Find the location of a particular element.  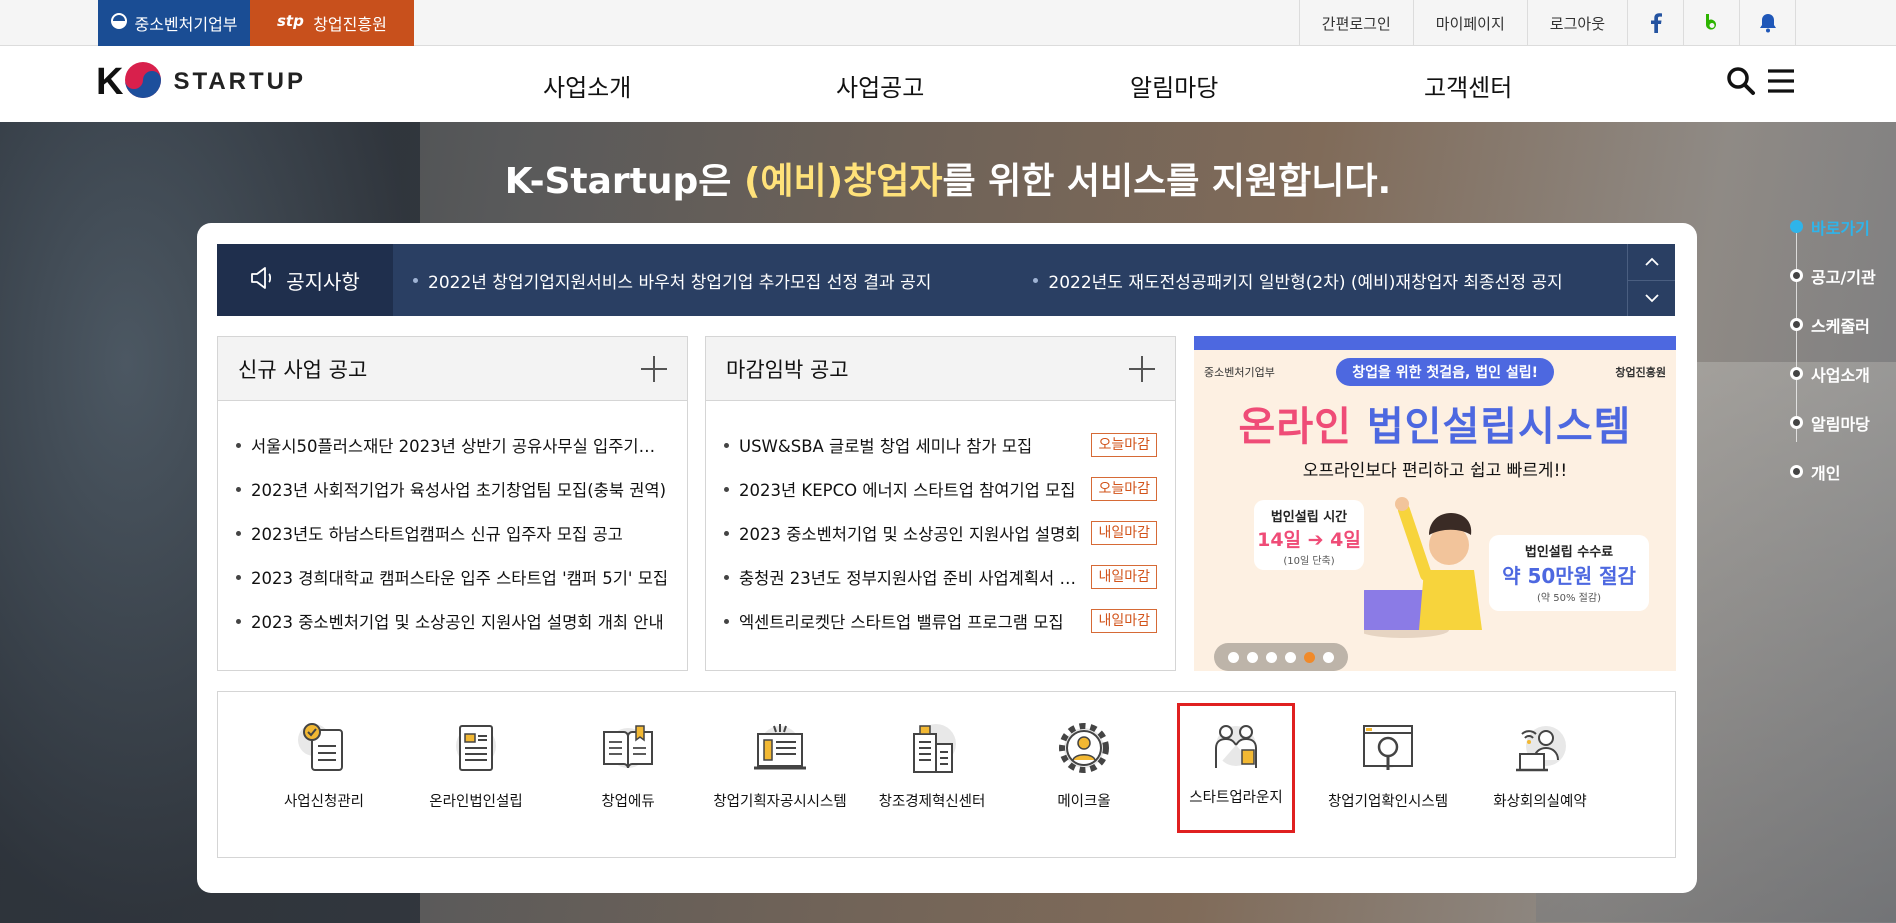

service-creative-economy-center: 창조경제혁신센터 is located at coordinates (932, 774).